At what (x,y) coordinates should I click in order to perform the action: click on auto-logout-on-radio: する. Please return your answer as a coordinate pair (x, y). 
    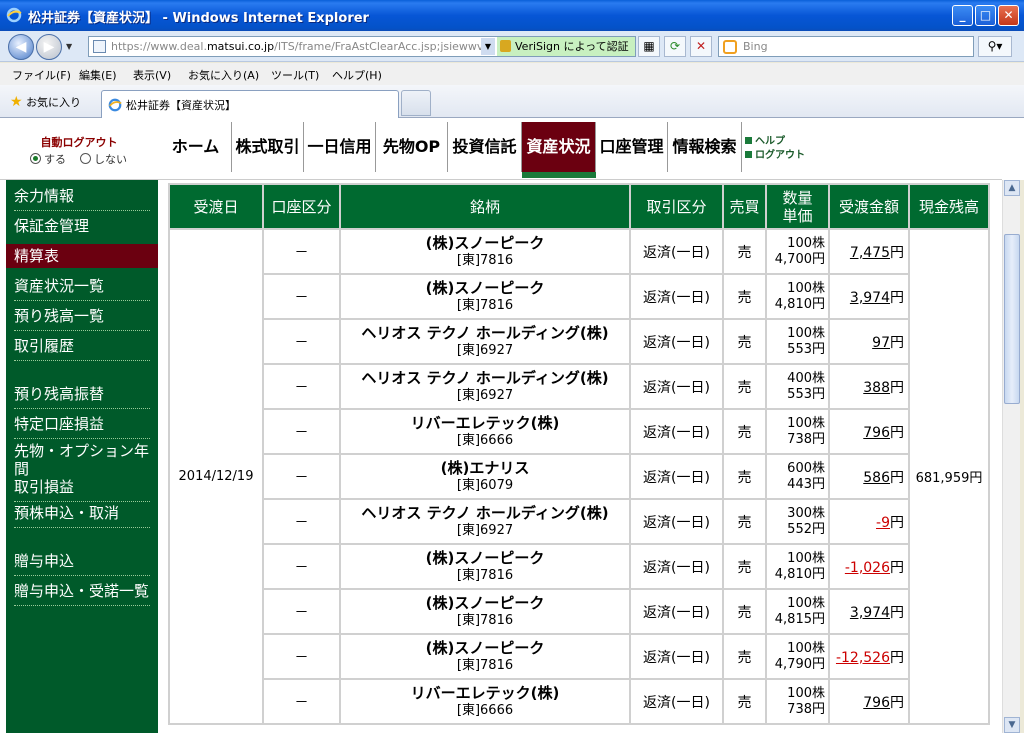
    Looking at the image, I should click on (48, 159).